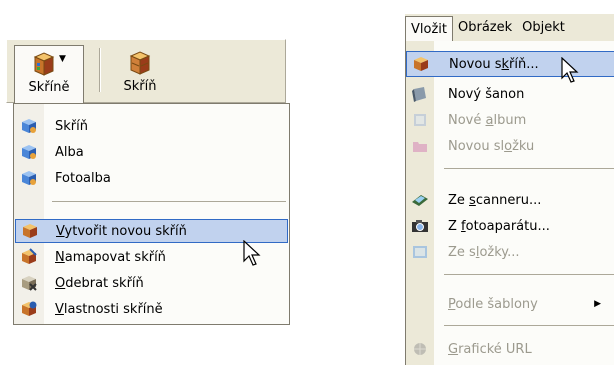 The image size is (614, 365). I want to click on menu-item-skrin: Skříň, so click(151, 126).